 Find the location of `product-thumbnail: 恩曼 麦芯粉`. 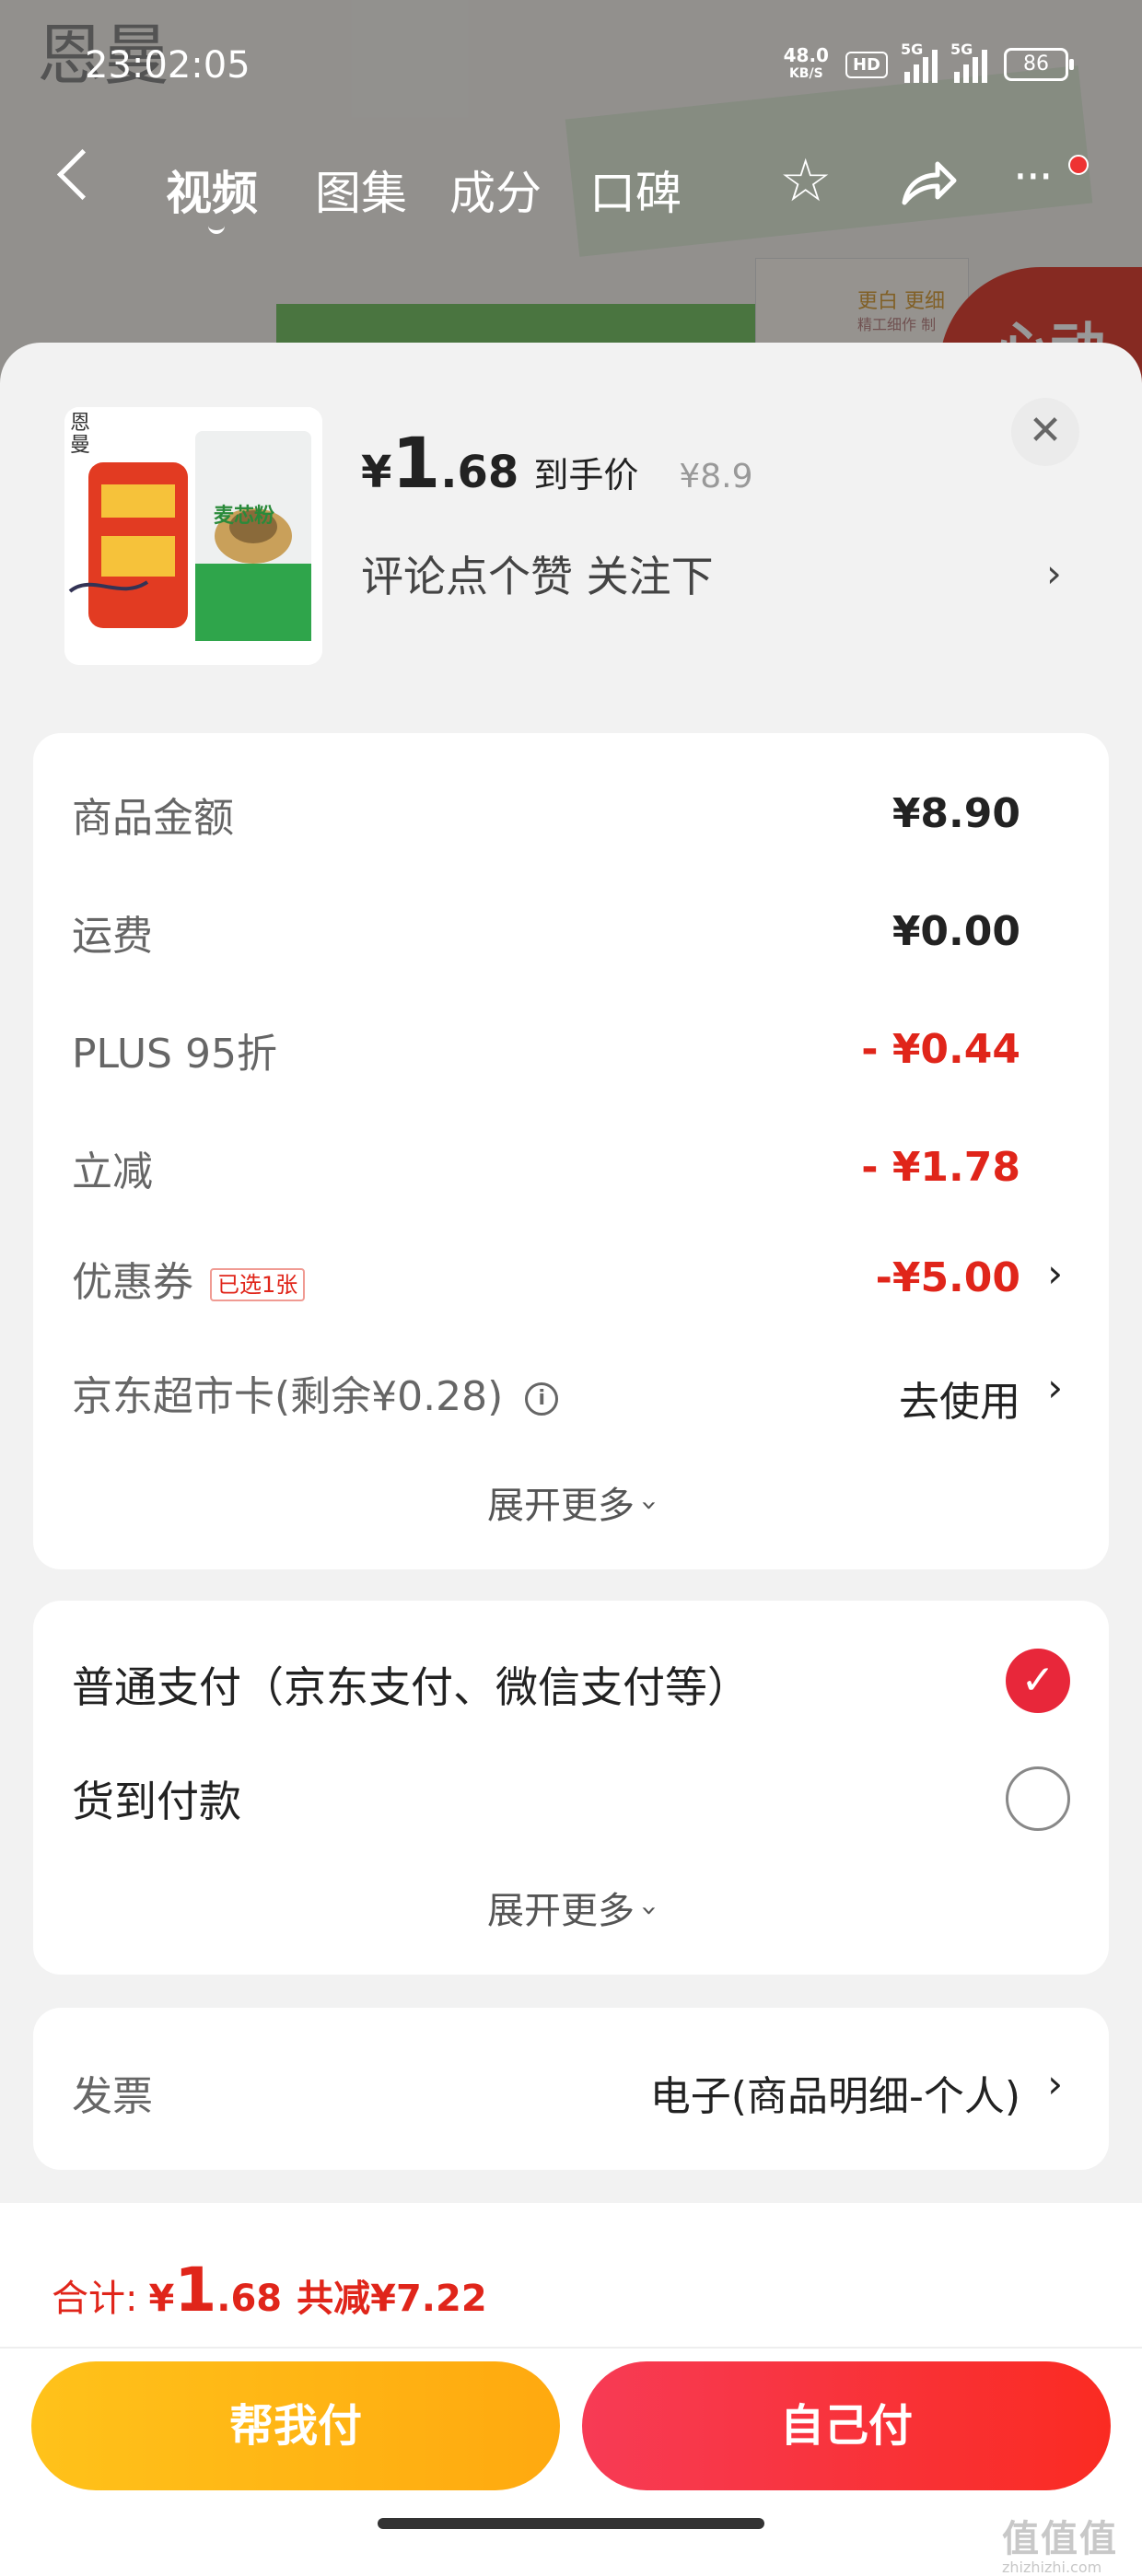

product-thumbnail: 恩曼 麦芯粉 is located at coordinates (193, 536).